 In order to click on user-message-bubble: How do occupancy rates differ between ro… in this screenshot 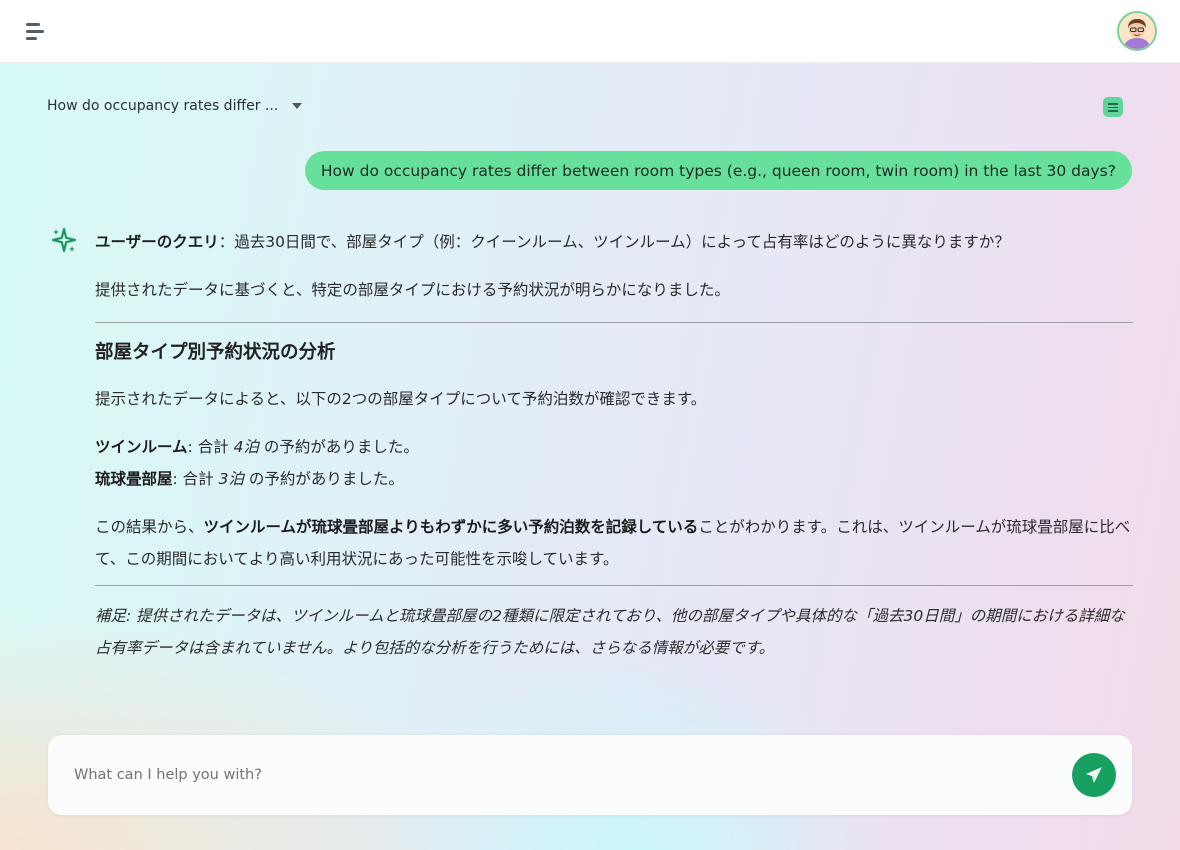, I will do `click(718, 170)`.